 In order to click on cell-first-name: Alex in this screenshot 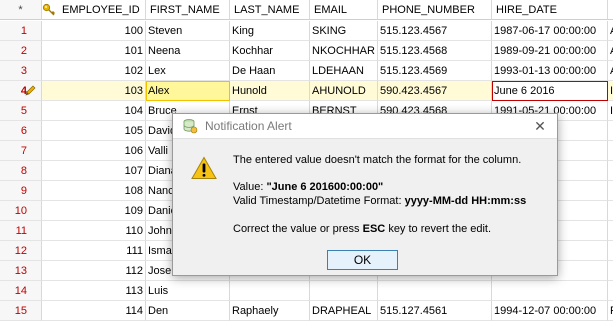, I will do `click(188, 91)`.